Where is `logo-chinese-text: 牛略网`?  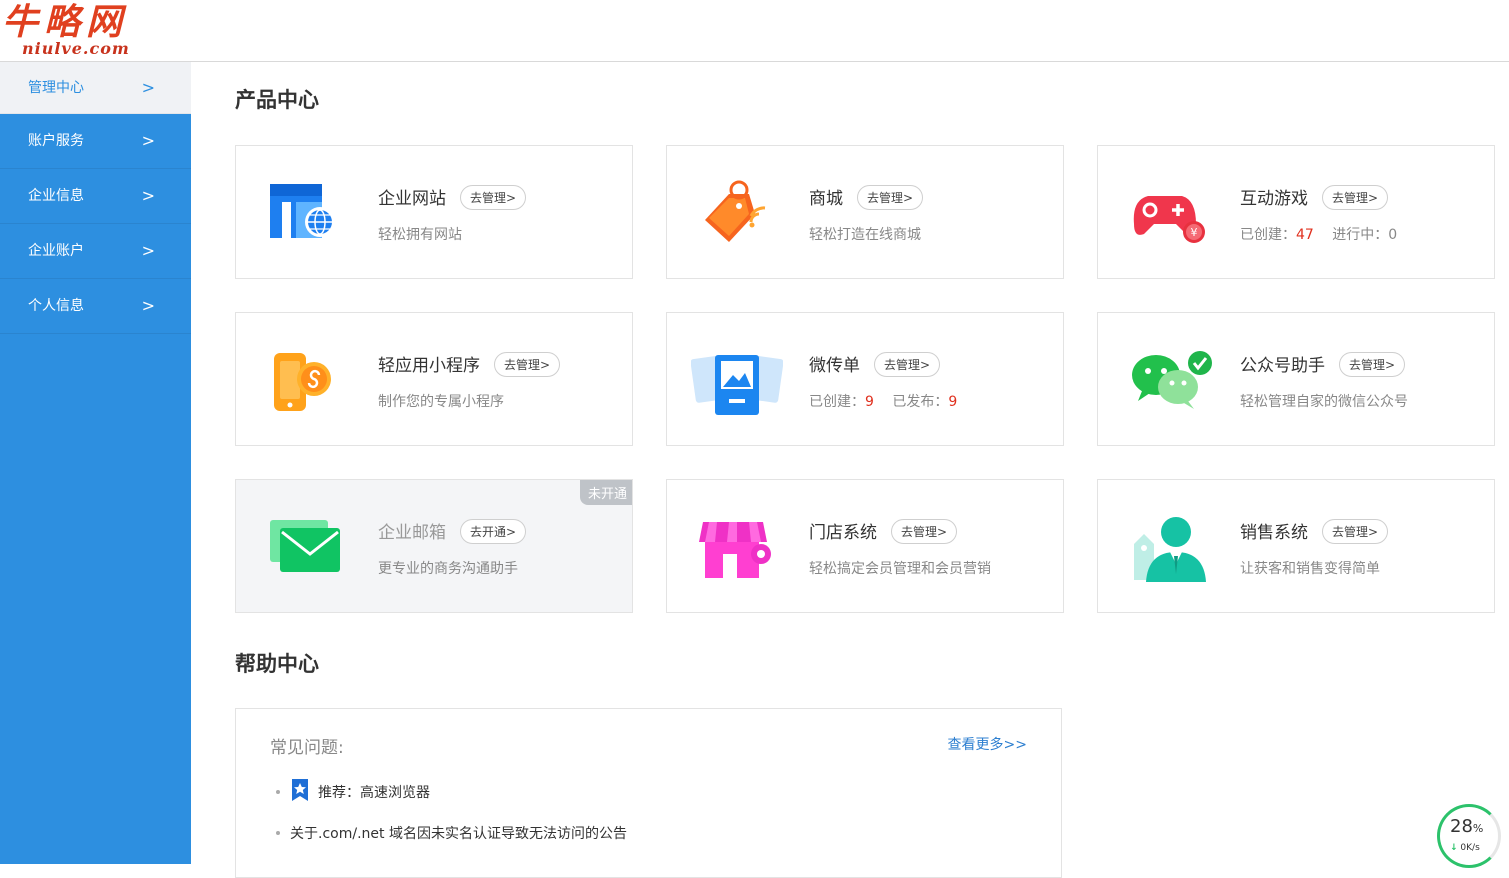
logo-chinese-text: 牛略网 is located at coordinates (65, 22).